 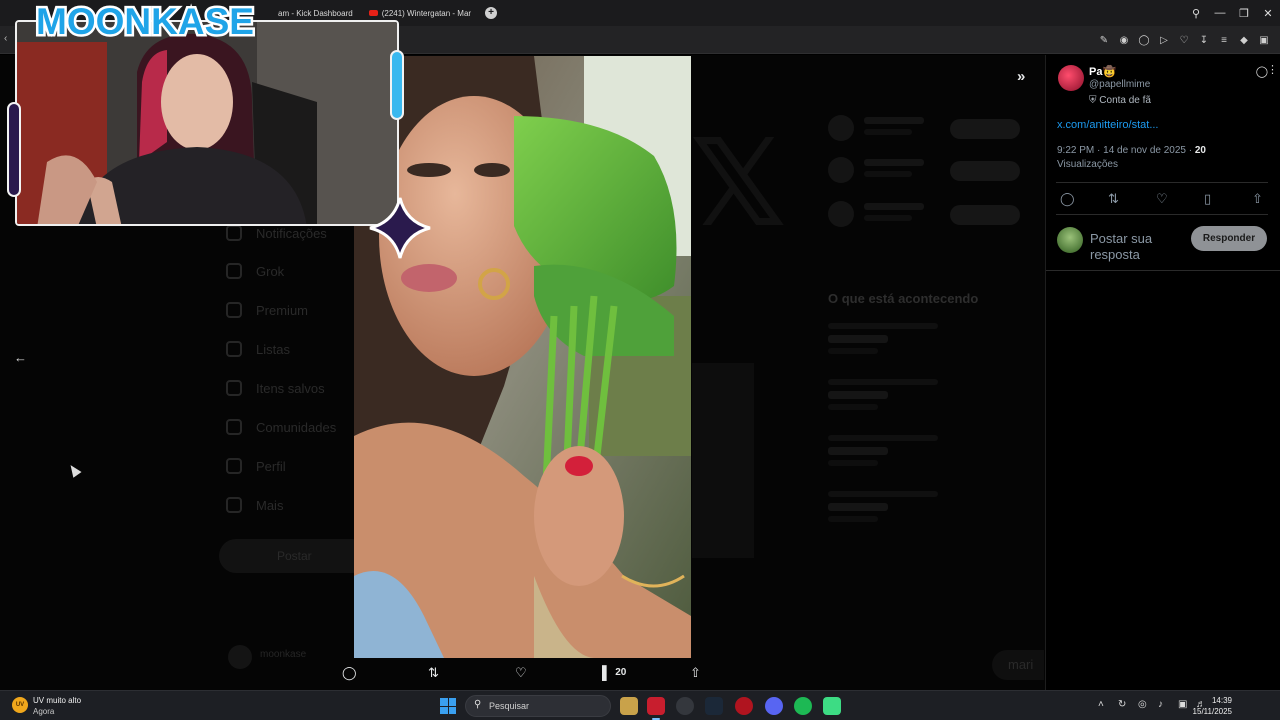 I want to click on reply-input: Postar sua resposta, so click(x=1140, y=247).